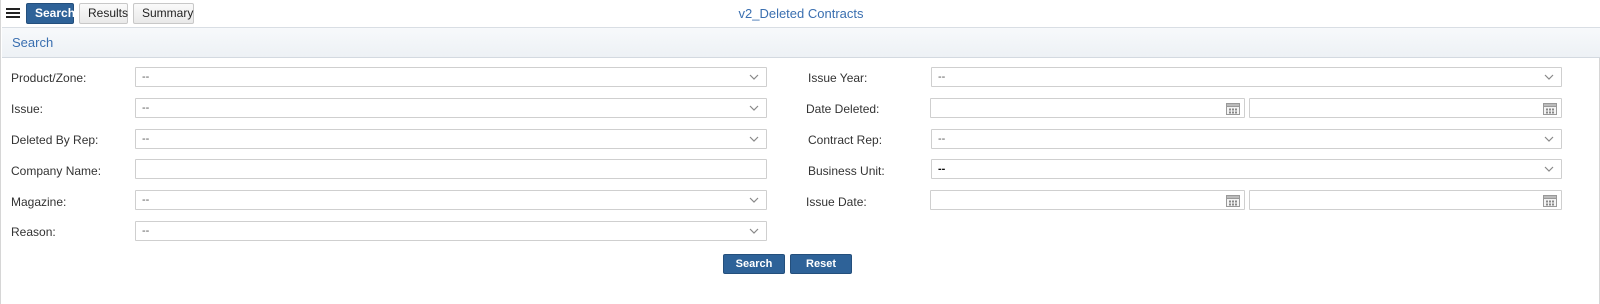 The height and width of the screenshot is (304, 1600). What do you see at coordinates (146, 200) in the screenshot?
I see `magazine-value: --` at bounding box center [146, 200].